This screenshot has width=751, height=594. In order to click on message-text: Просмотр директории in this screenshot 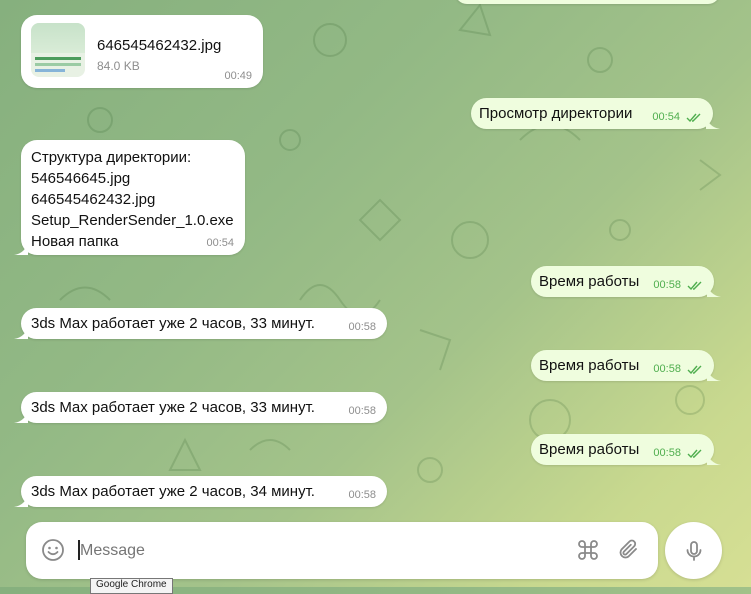, I will do `click(556, 113)`.